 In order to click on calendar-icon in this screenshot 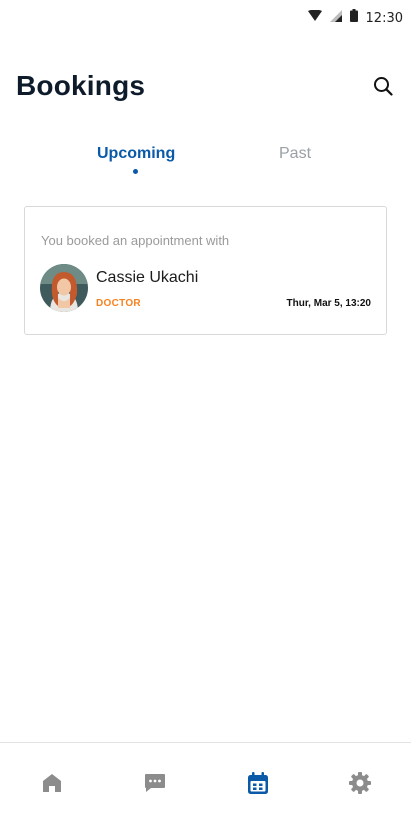, I will do `click(258, 785)`.